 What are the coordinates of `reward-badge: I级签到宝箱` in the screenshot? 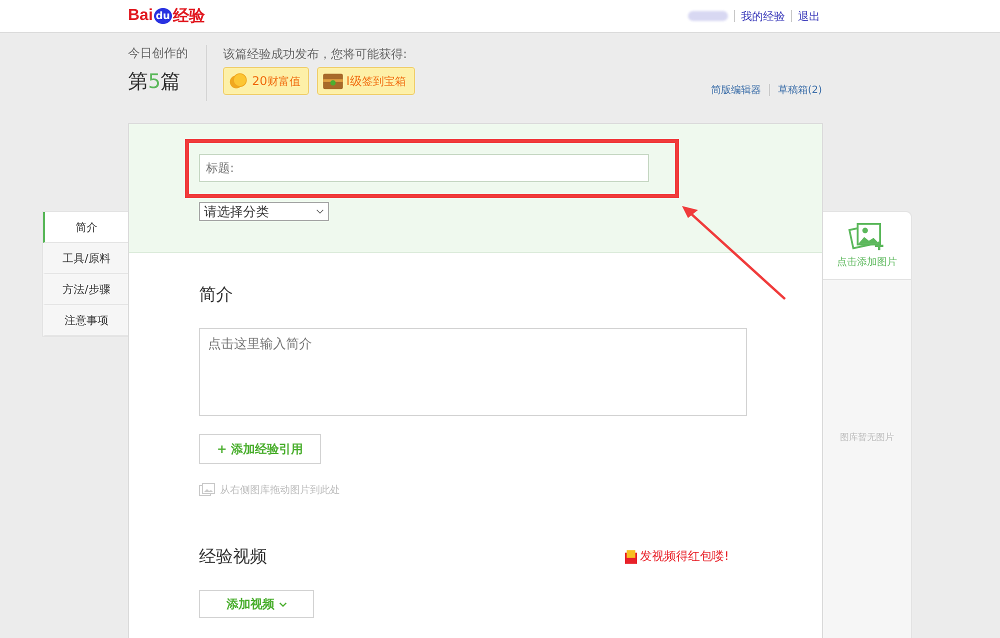 It's located at (366, 81).